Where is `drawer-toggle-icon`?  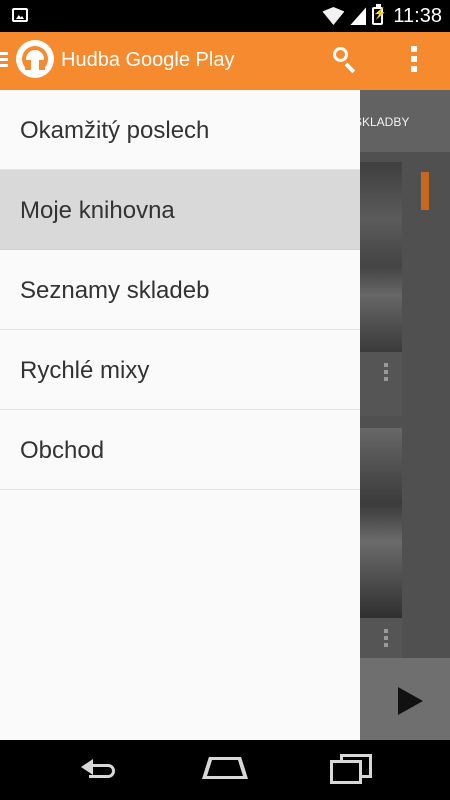
drawer-toggle-icon is located at coordinates (4, 60).